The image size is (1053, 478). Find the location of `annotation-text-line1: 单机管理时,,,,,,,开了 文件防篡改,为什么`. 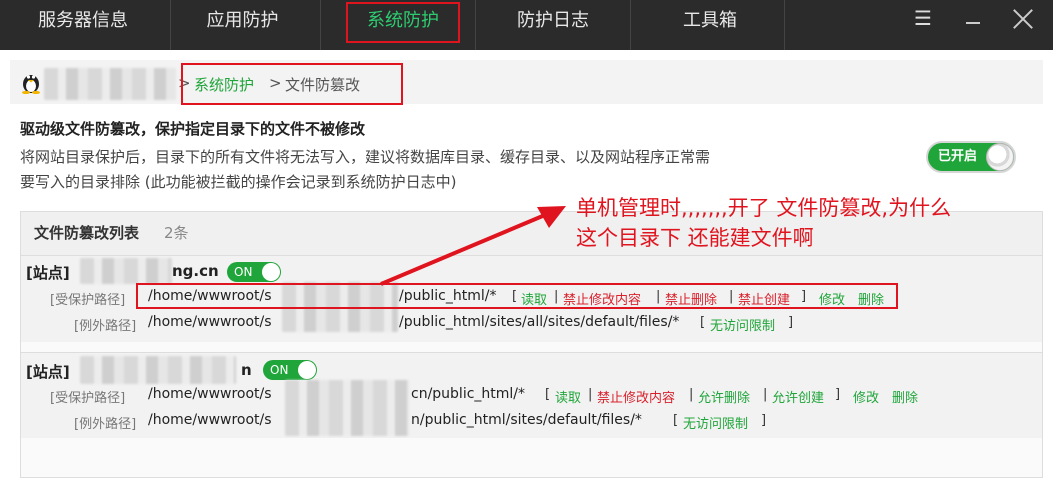

annotation-text-line1: 单机管理时,,,,,,,开了 文件防篡改,为什么 is located at coordinates (764, 208).